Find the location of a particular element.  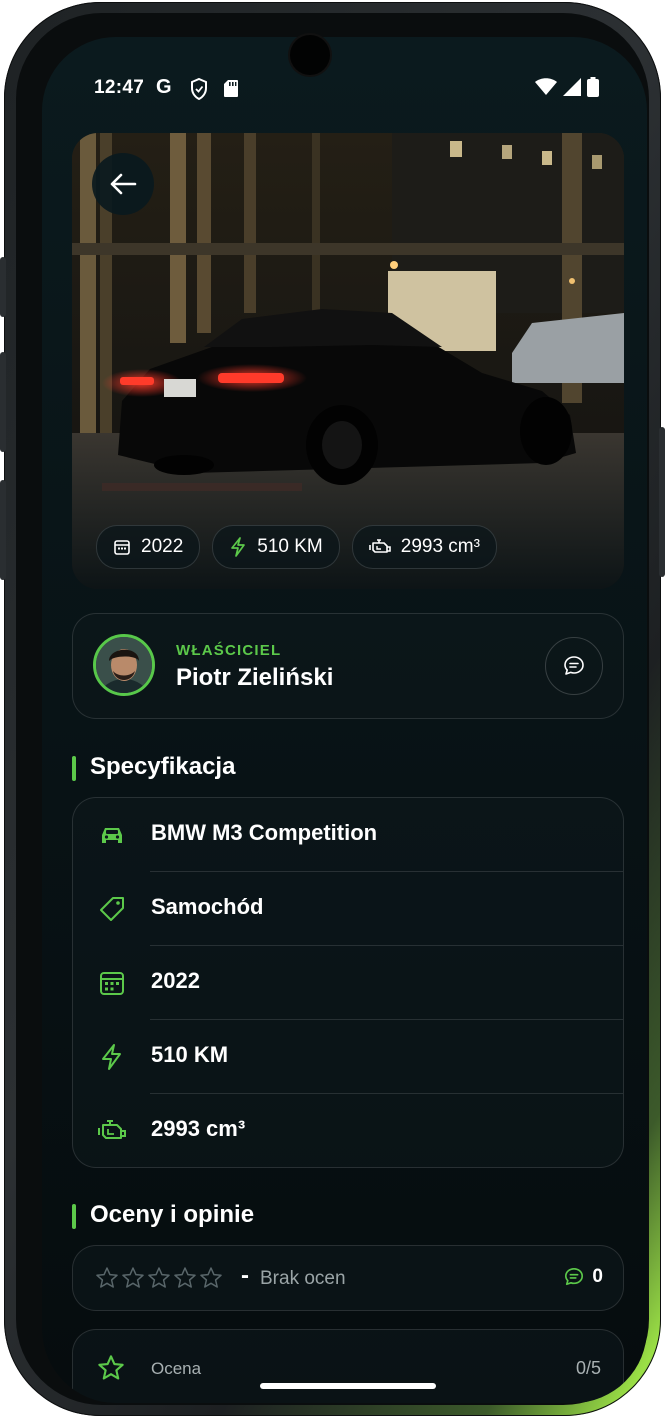

signal-icon is located at coordinates (572, 87).